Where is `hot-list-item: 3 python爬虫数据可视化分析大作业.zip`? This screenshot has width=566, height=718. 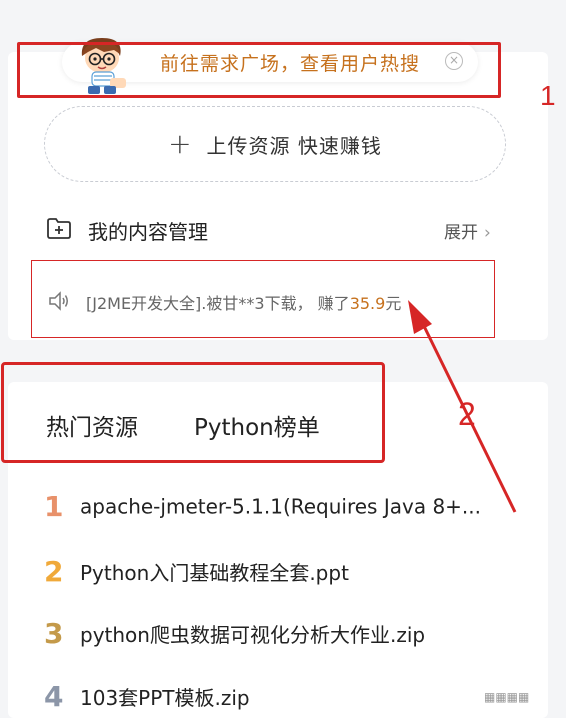
hot-list-item: 3 python爬虫数据可视化分析大作业.zip is located at coordinates (234, 633).